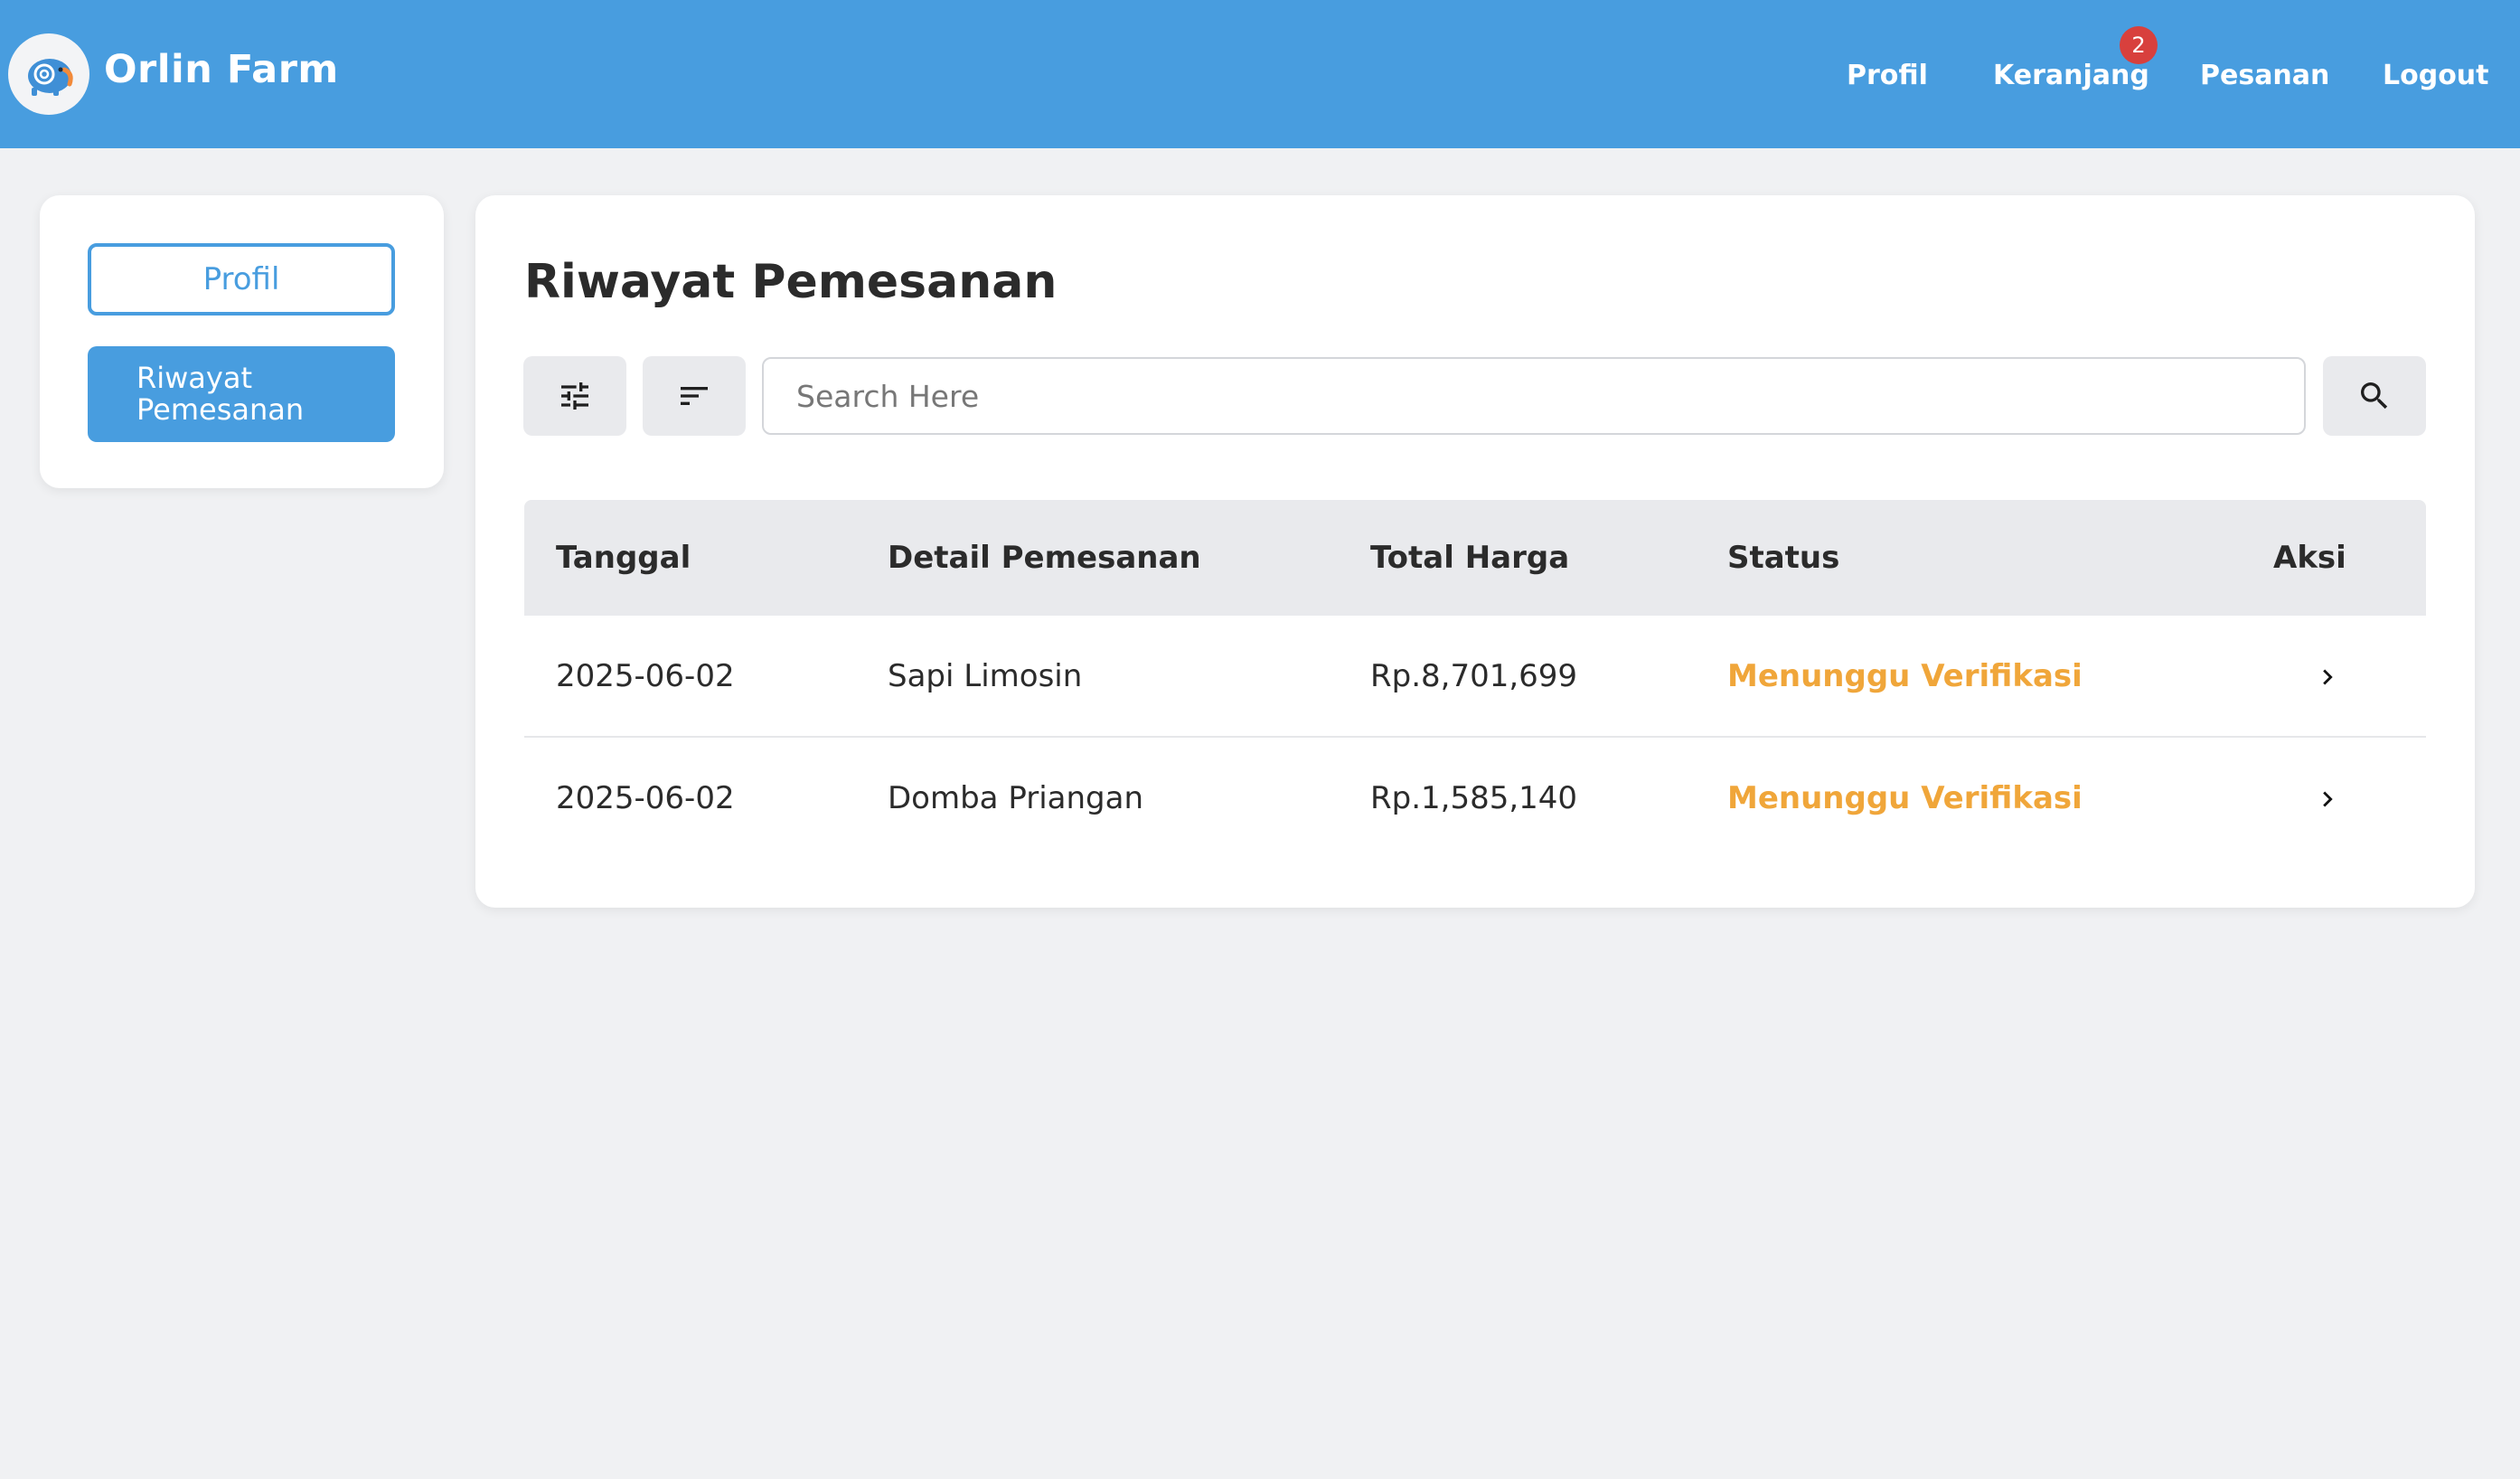 This screenshot has height=1479, width=2520. What do you see at coordinates (2139, 45) in the screenshot?
I see `cart-count-badge: 2` at bounding box center [2139, 45].